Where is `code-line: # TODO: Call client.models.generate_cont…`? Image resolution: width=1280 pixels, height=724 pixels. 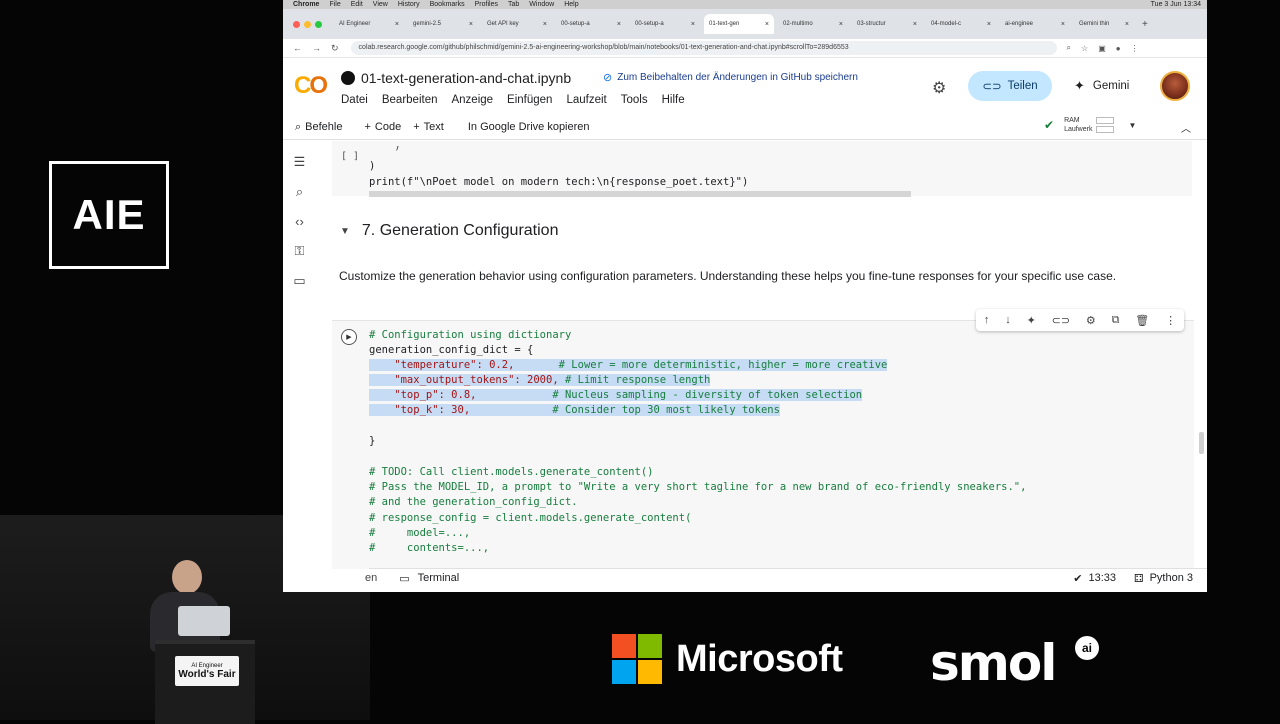 code-line: # TODO: Call client.models.generate_cont… is located at coordinates (511, 472).